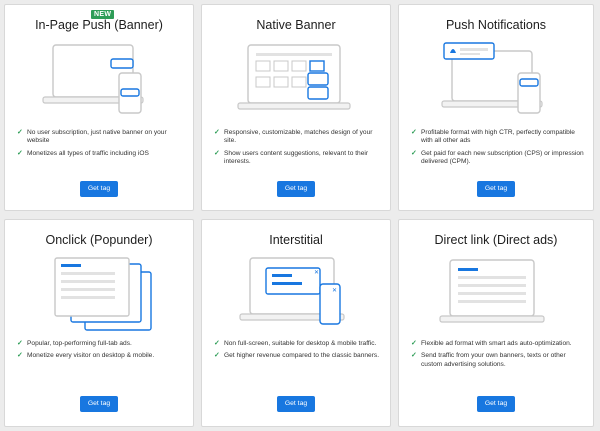 The image size is (600, 431). I want to click on laptop-notification-illustration, so click(492, 78).